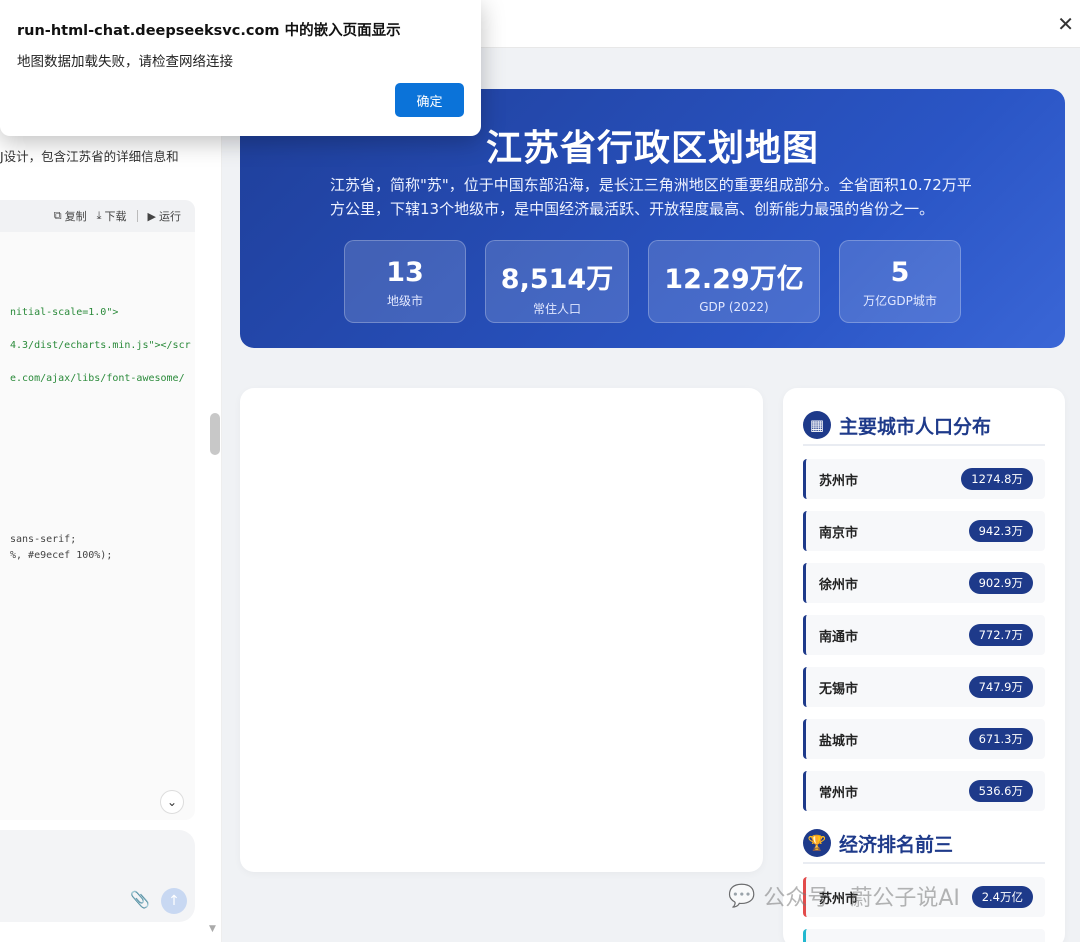 Image resolution: width=1080 pixels, height=942 pixels. Describe the element at coordinates (839, 689) in the screenshot. I see `city-name: 无锡市` at that location.